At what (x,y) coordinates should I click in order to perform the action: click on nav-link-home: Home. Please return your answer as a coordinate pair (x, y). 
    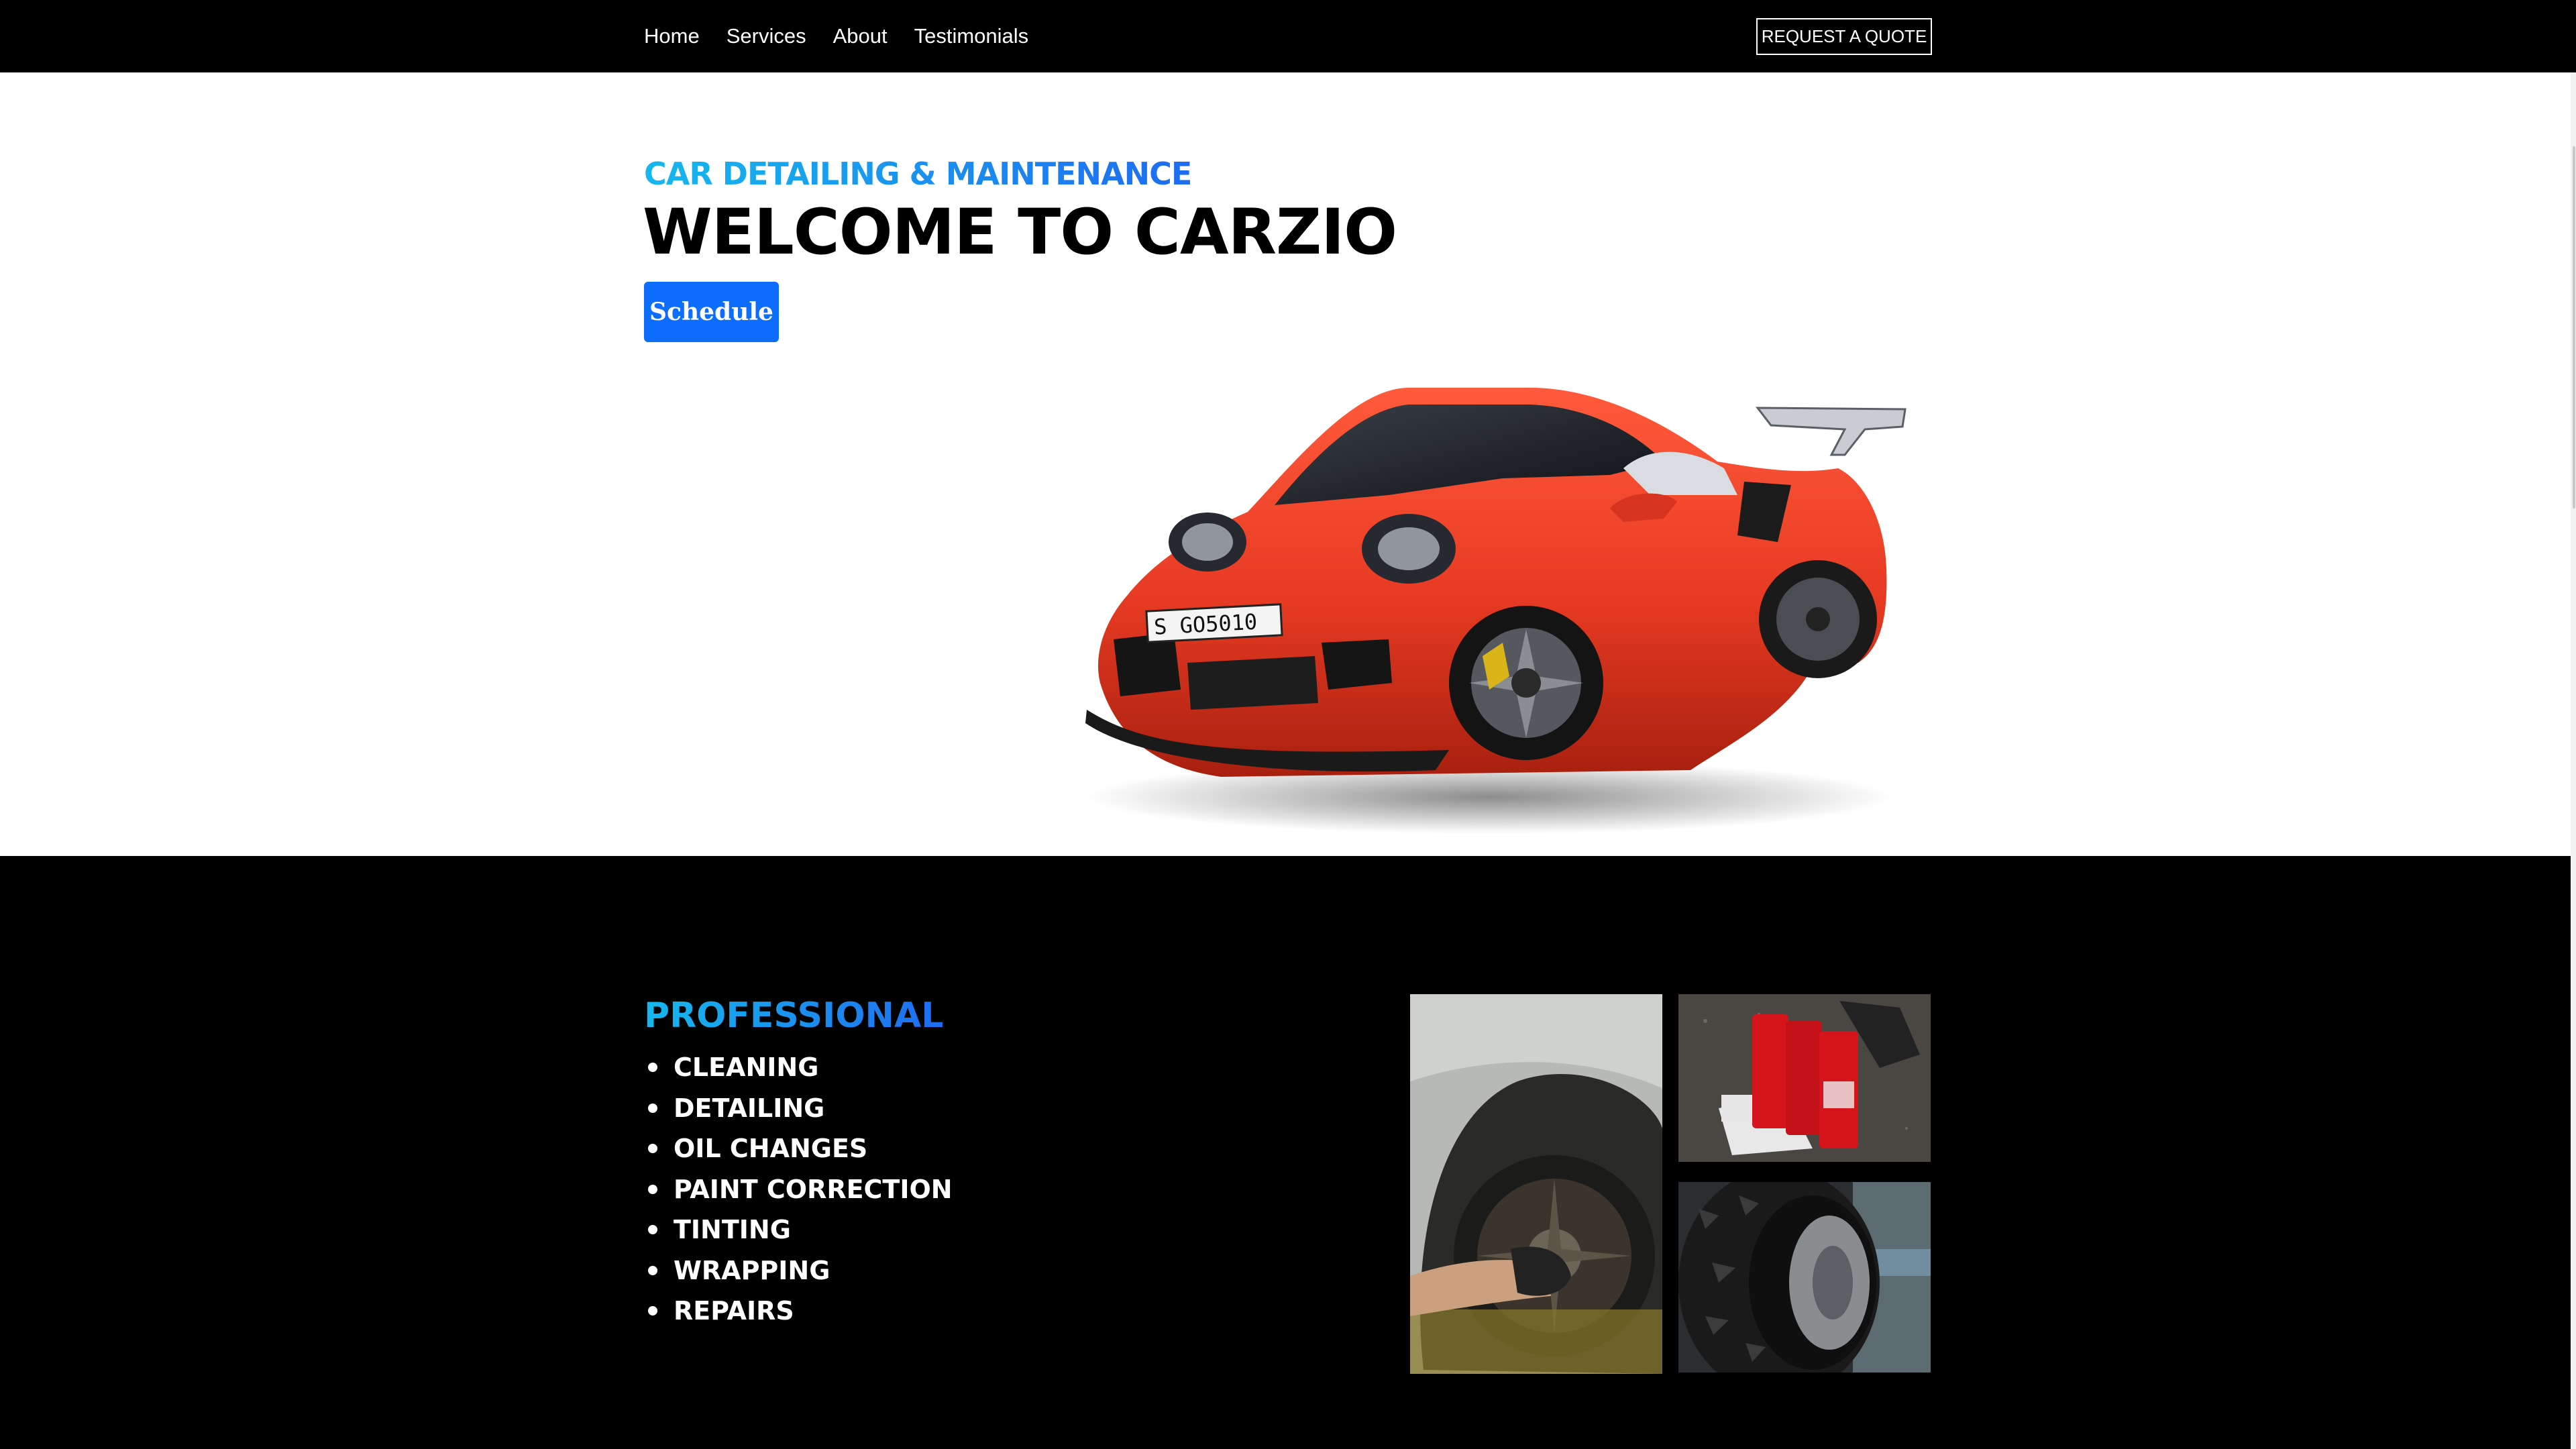
    Looking at the image, I should click on (672, 36).